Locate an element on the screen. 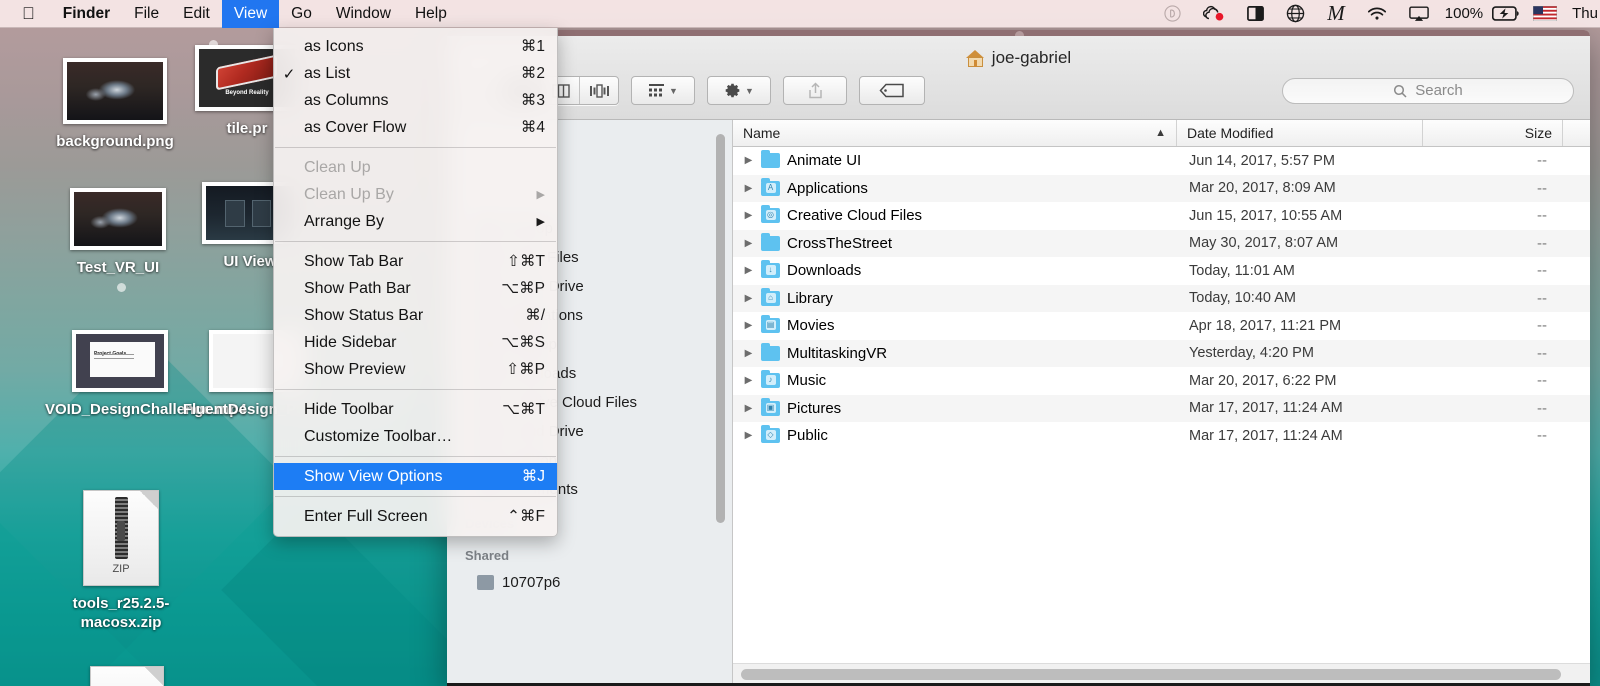 The image size is (1600, 686). m-script-icon: M is located at coordinates (1336, 14).